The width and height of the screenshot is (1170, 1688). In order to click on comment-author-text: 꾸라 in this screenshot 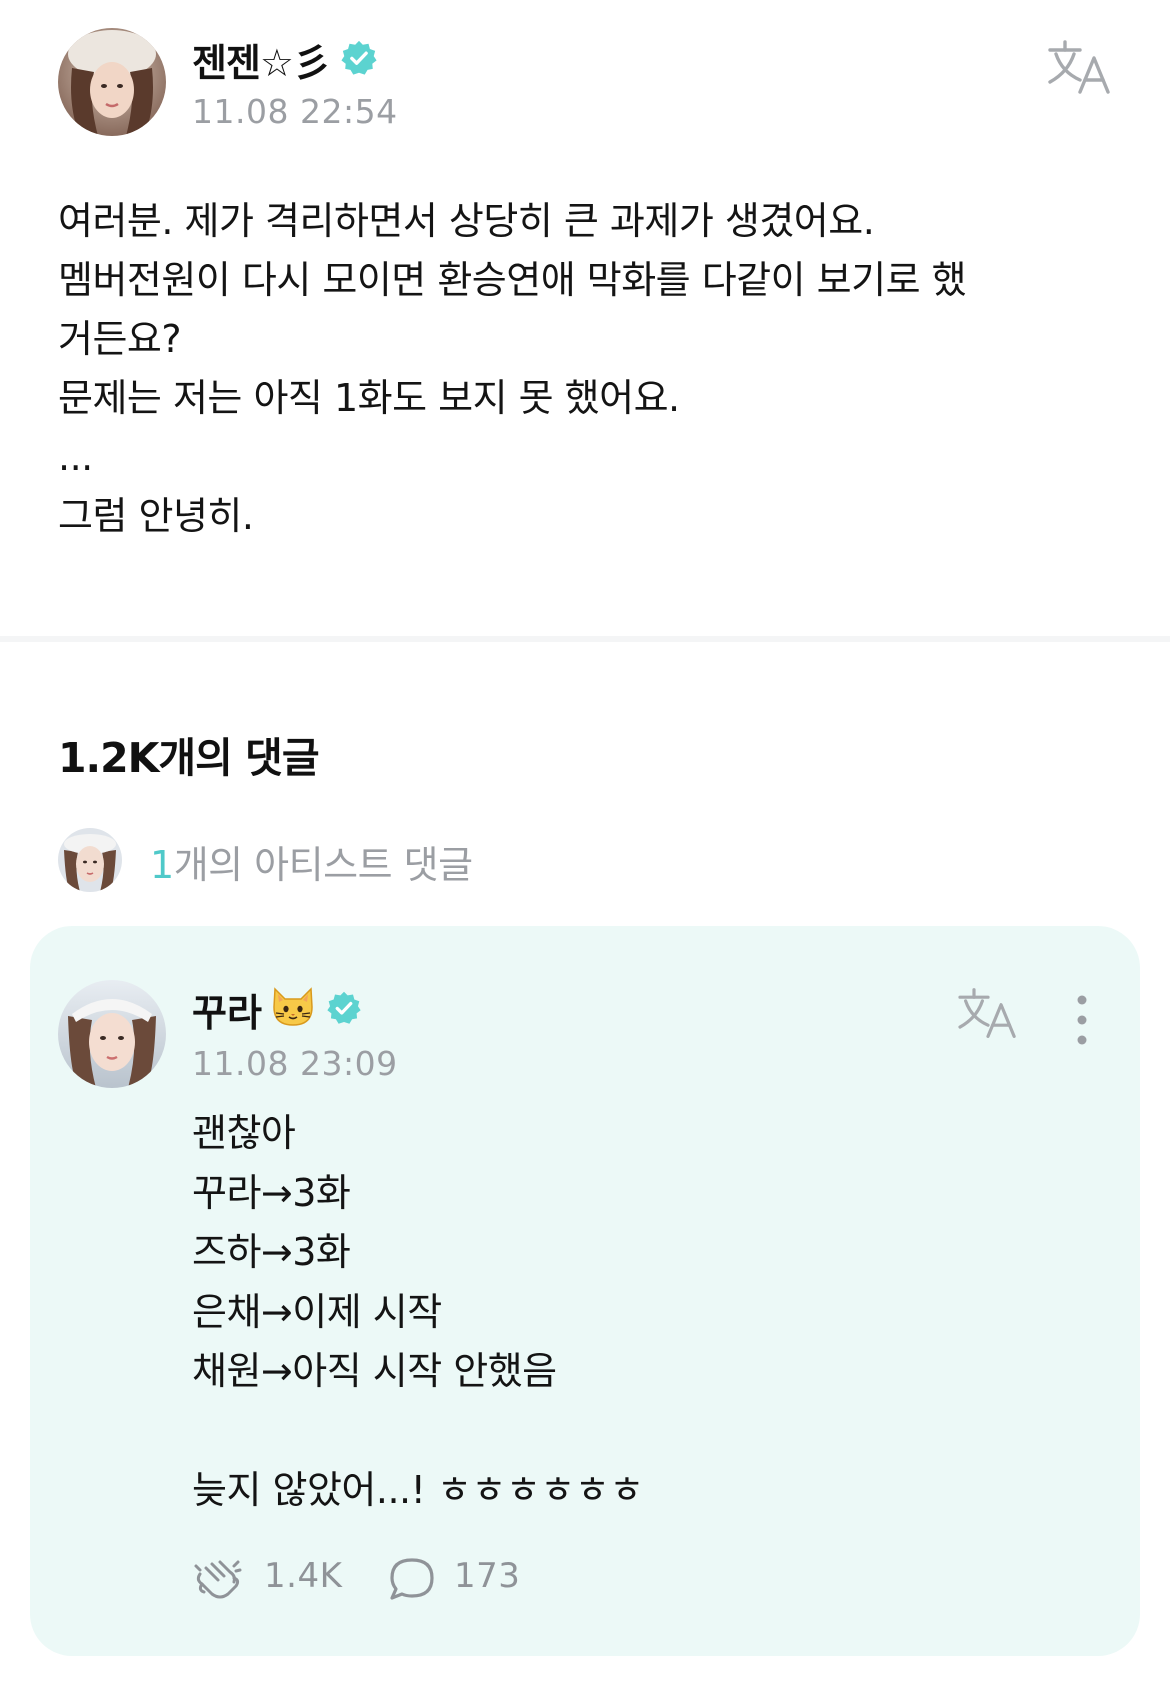, I will do `click(227, 1013)`.